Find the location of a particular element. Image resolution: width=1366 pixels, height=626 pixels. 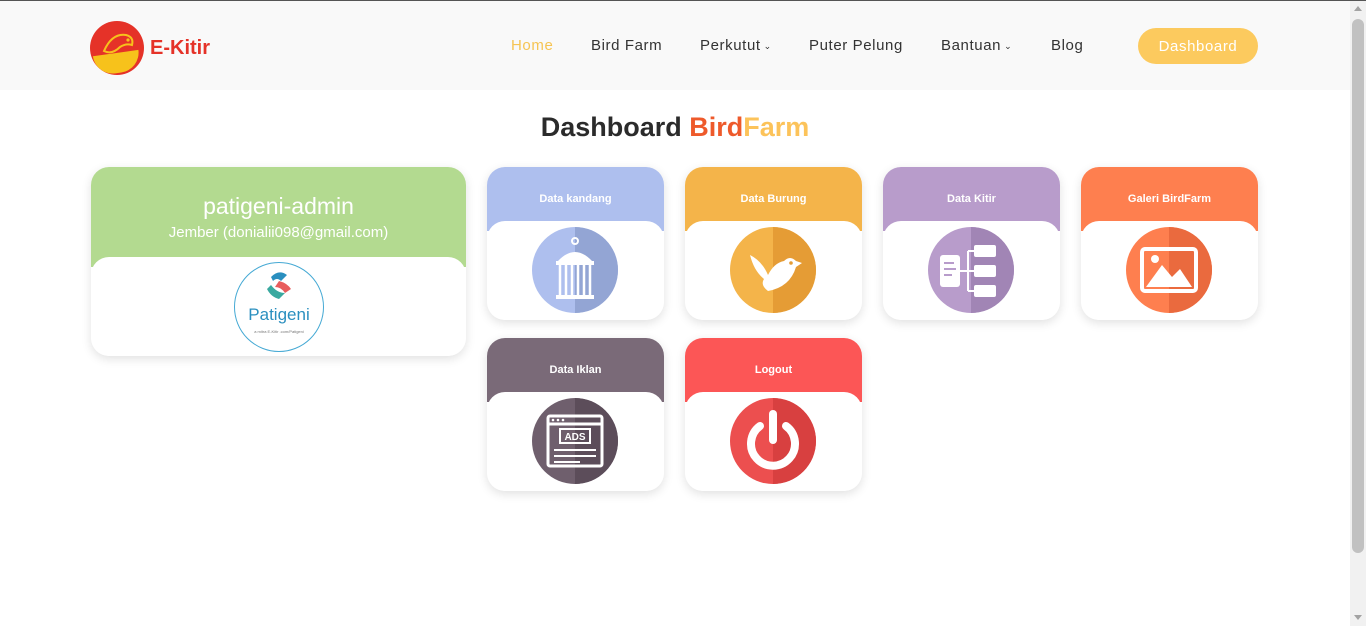

profile-location-email: Jember (donialii098@gmail.com) is located at coordinates (278, 232).